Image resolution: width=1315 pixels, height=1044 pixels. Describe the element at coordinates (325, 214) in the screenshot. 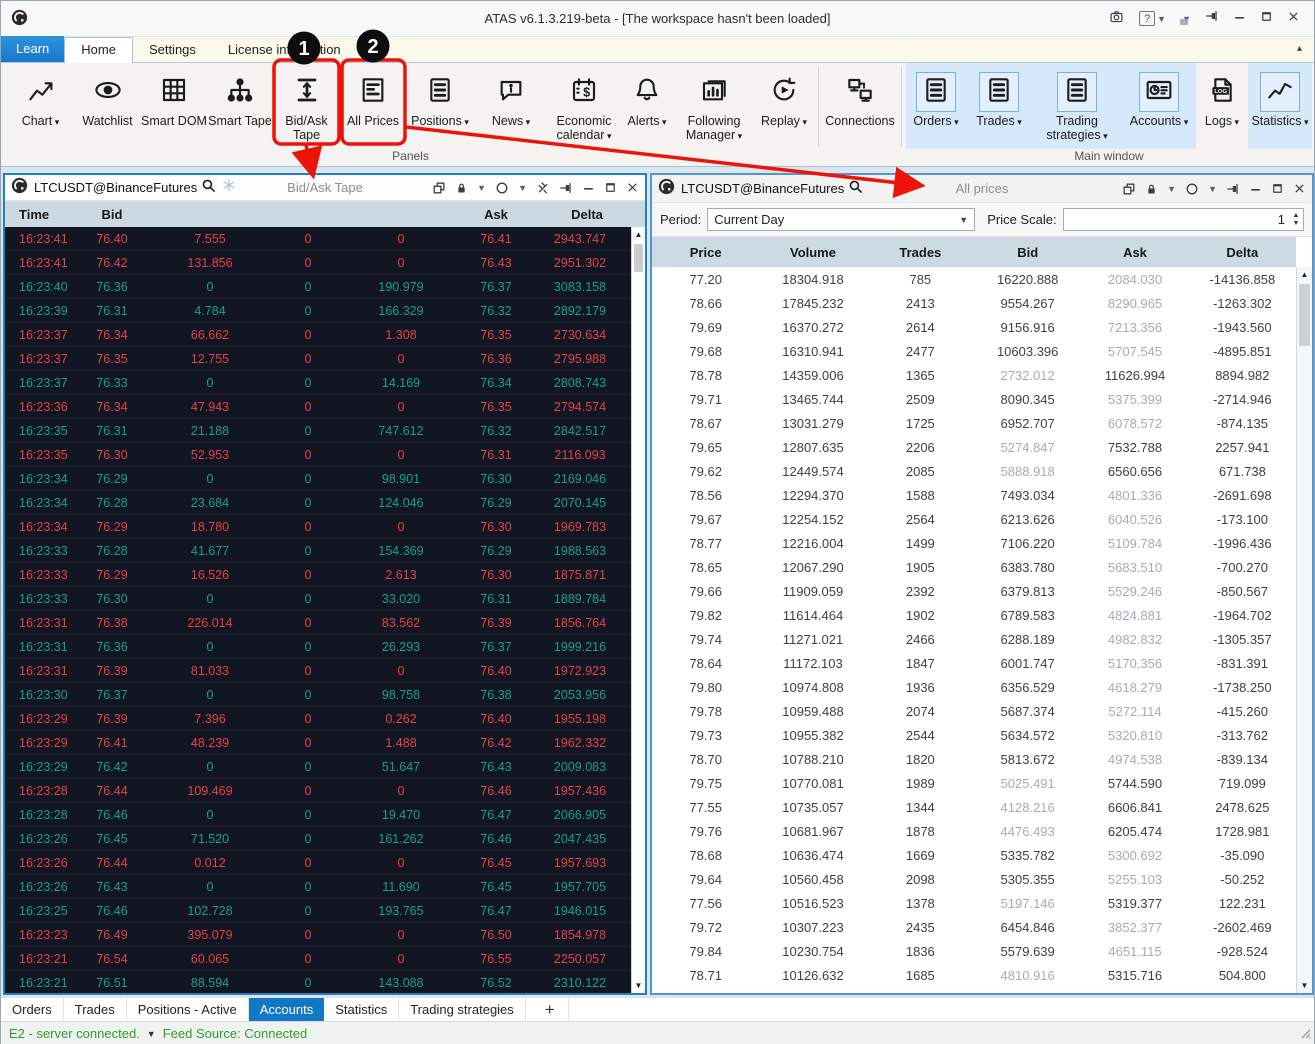

I see `bidask-column-header: Time Bid Ask Delta` at that location.